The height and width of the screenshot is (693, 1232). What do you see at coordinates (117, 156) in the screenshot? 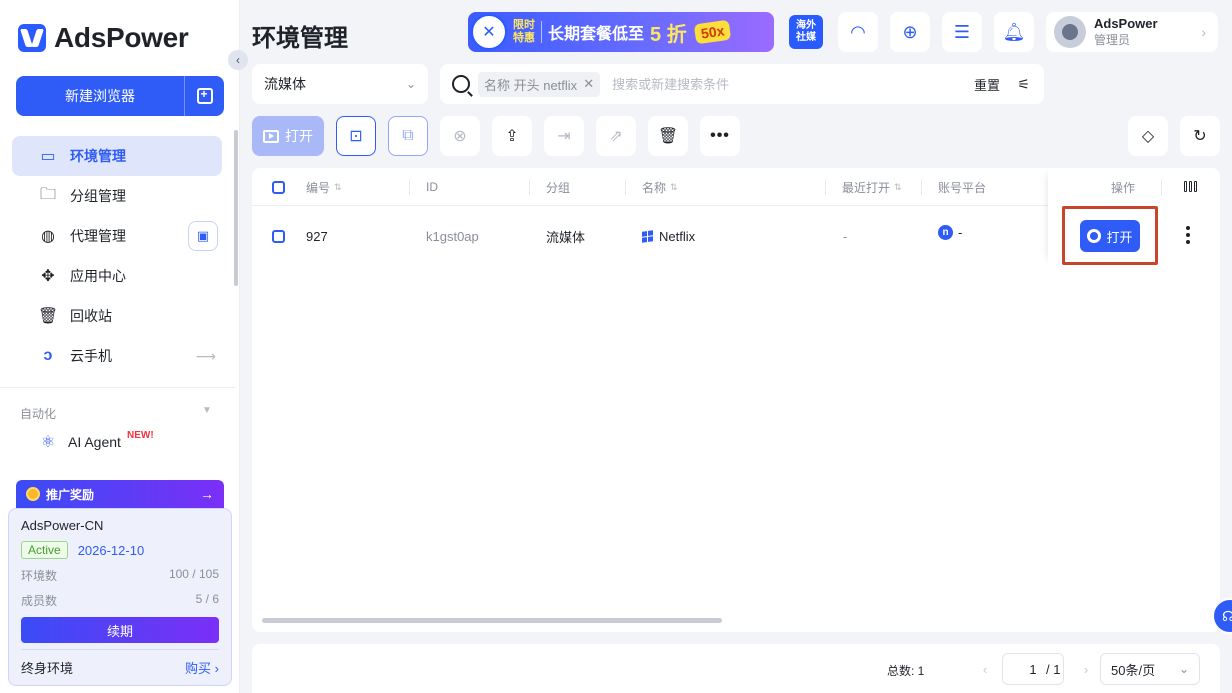
I see `sidebar-item-environment: ▭ 环境管理` at bounding box center [117, 156].